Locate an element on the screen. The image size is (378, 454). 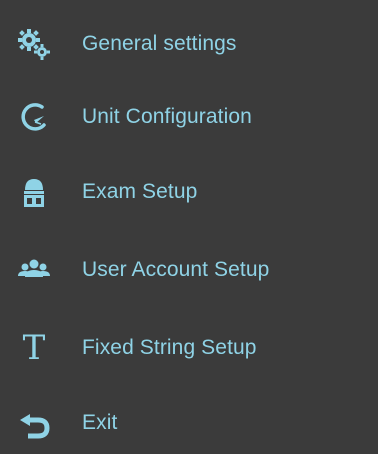
menu-item-label: General settings is located at coordinates (159, 43).